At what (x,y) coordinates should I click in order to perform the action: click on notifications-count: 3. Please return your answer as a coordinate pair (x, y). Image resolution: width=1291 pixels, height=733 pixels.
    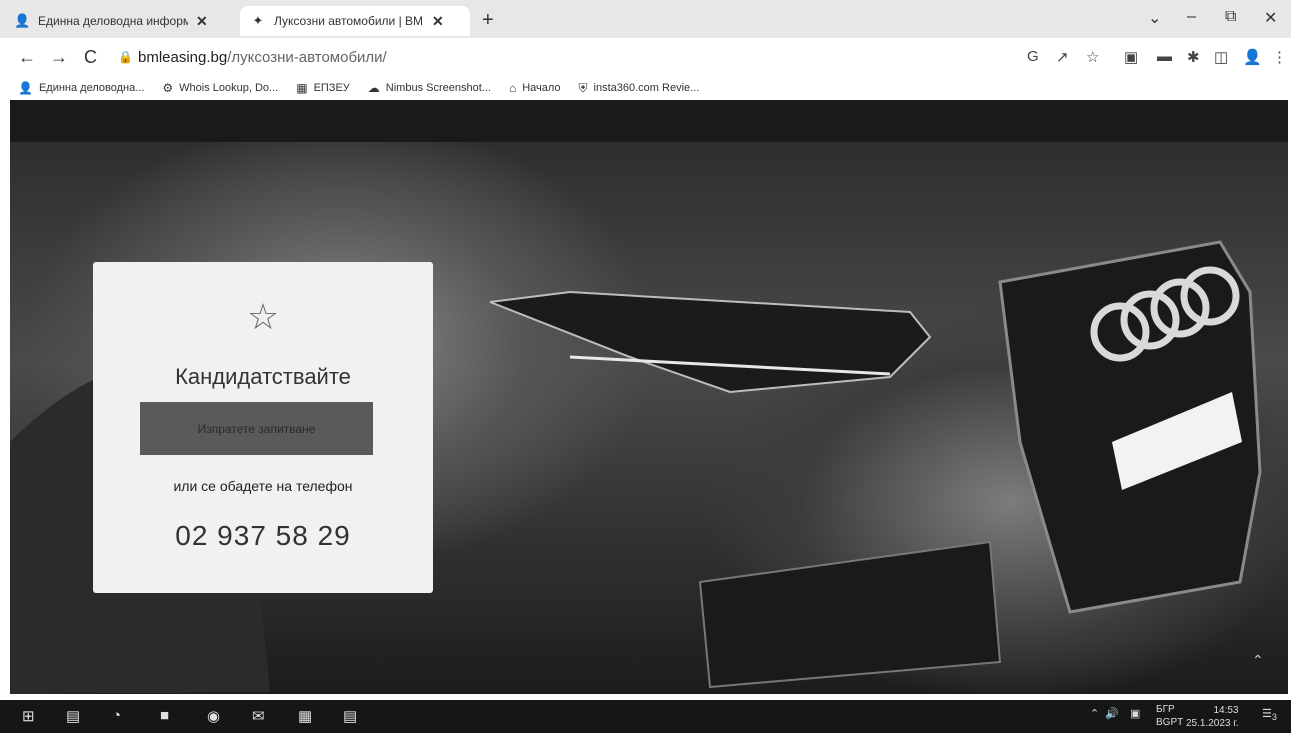
    Looking at the image, I should click on (1274, 717).